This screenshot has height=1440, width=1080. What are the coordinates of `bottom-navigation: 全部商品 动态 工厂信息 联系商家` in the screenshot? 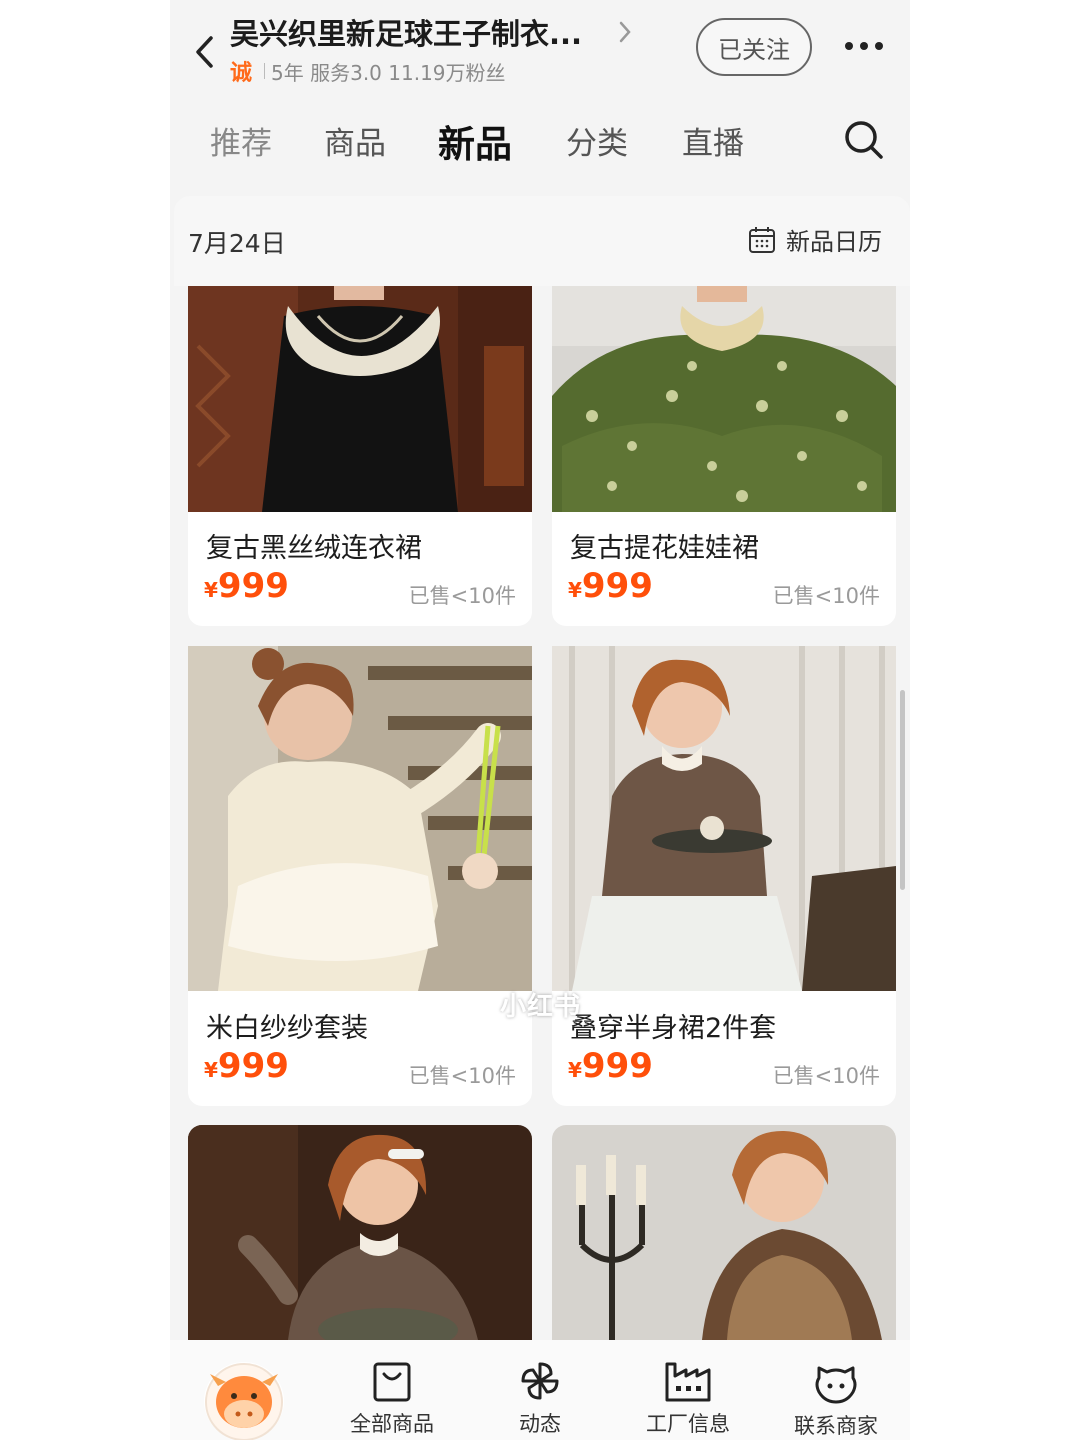 It's located at (540, 1390).